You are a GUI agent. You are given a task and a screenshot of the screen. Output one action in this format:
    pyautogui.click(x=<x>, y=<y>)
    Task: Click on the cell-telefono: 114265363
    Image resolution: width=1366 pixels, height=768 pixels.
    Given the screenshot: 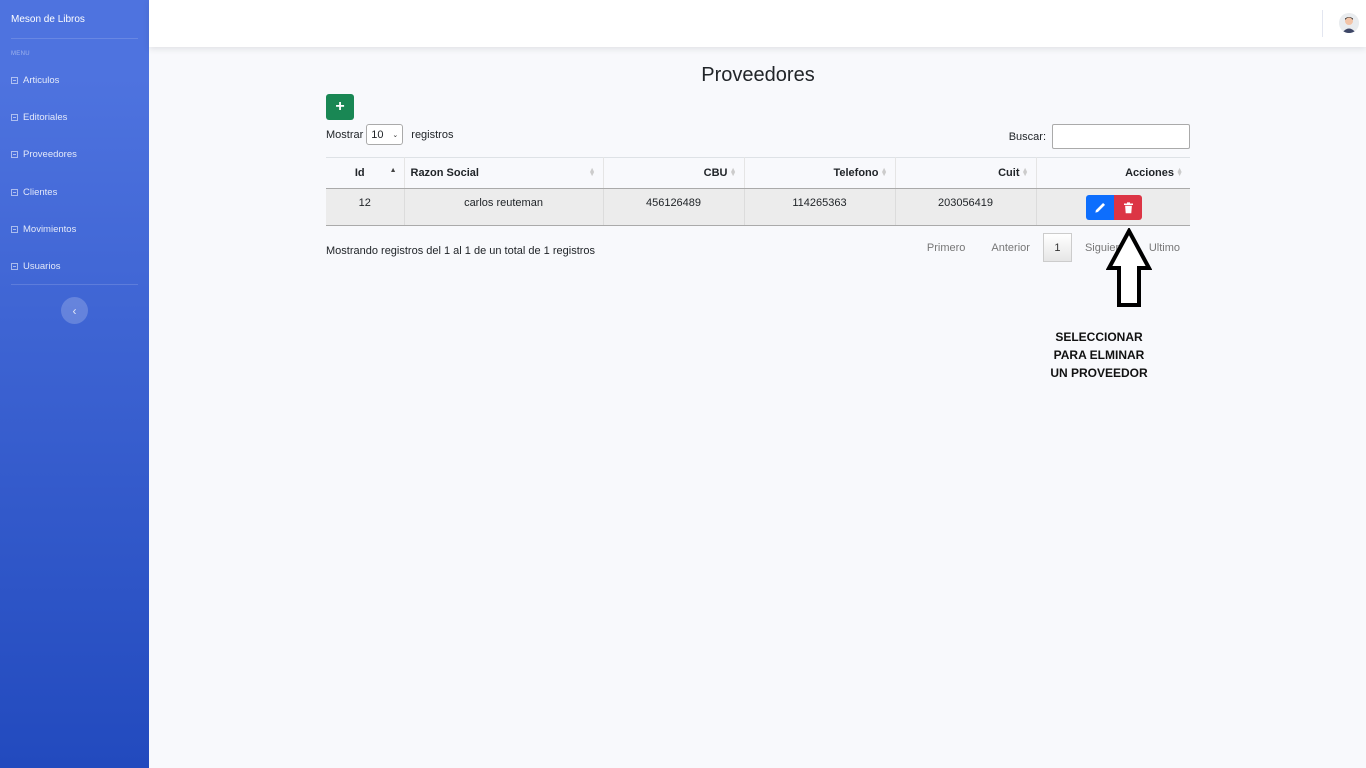 What is the action you would take?
    pyautogui.click(x=820, y=207)
    